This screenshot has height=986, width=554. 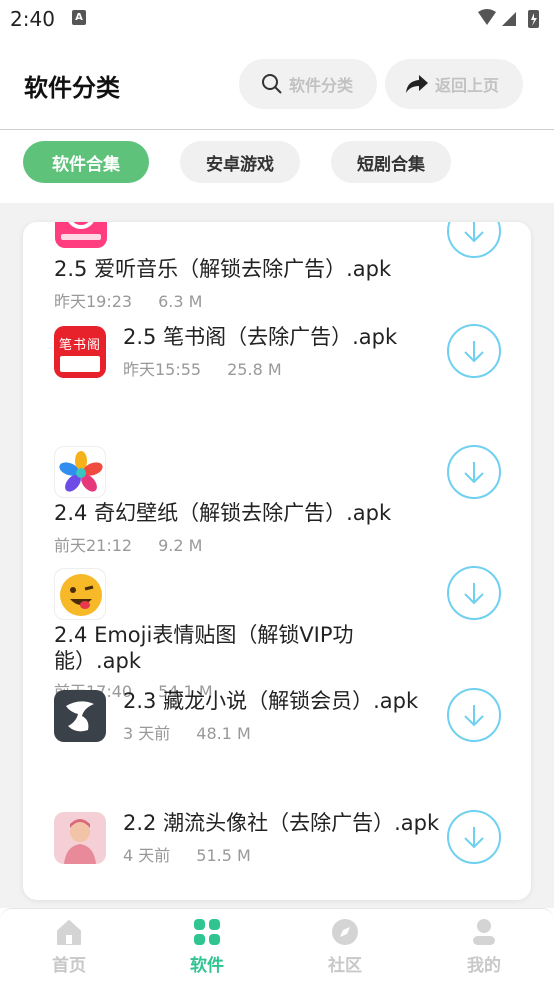 What do you see at coordinates (80, 472) in the screenshot?
I see `wallpaper-app-icon` at bounding box center [80, 472].